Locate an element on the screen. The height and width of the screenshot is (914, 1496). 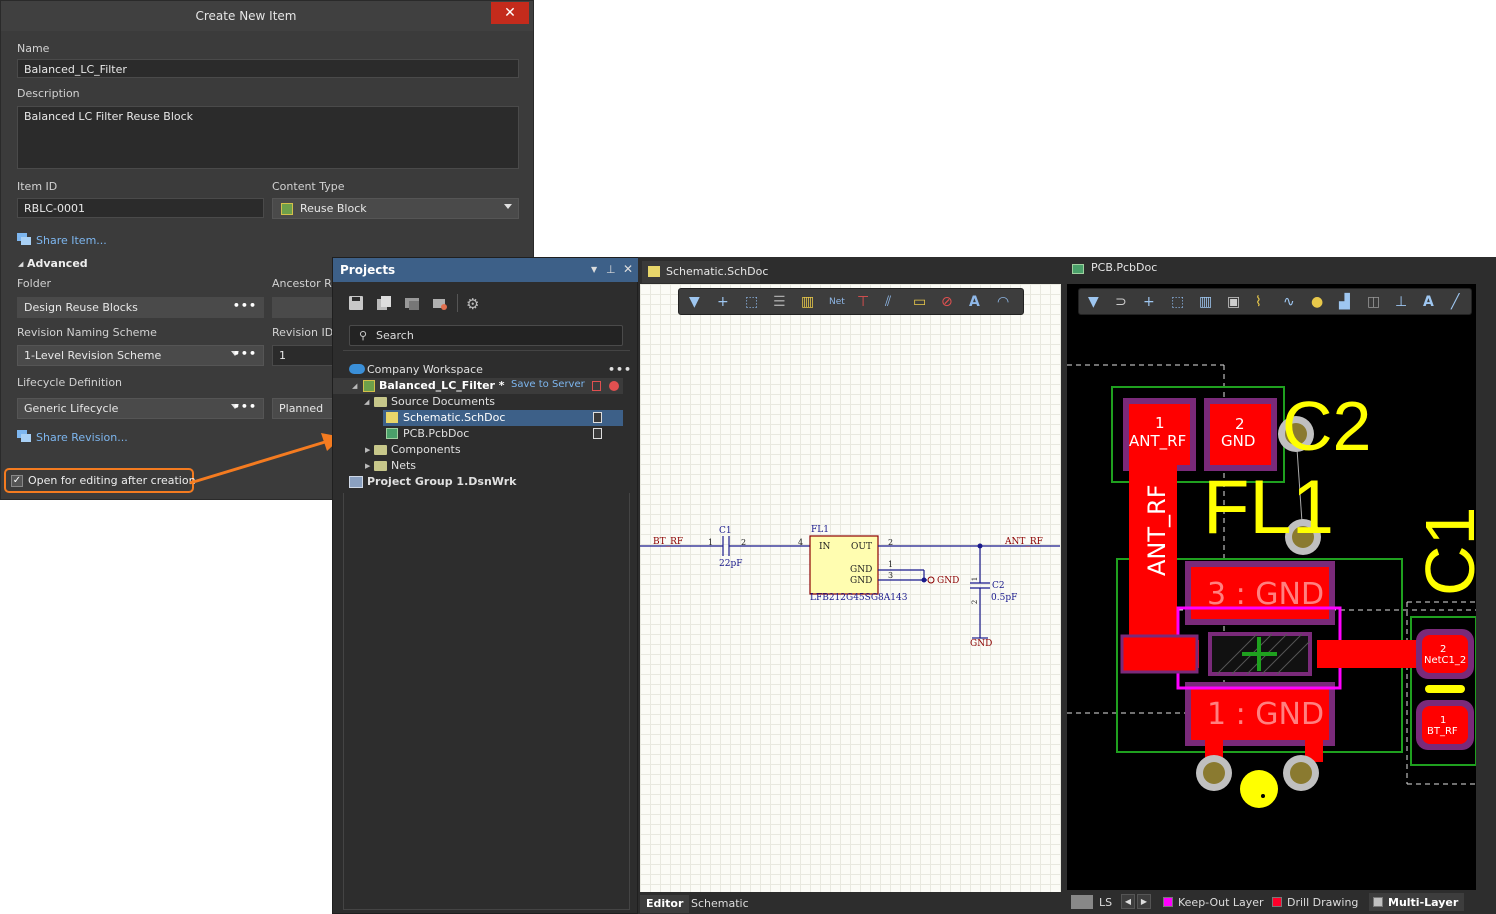
ancestor-field is located at coordinates (303, 307).